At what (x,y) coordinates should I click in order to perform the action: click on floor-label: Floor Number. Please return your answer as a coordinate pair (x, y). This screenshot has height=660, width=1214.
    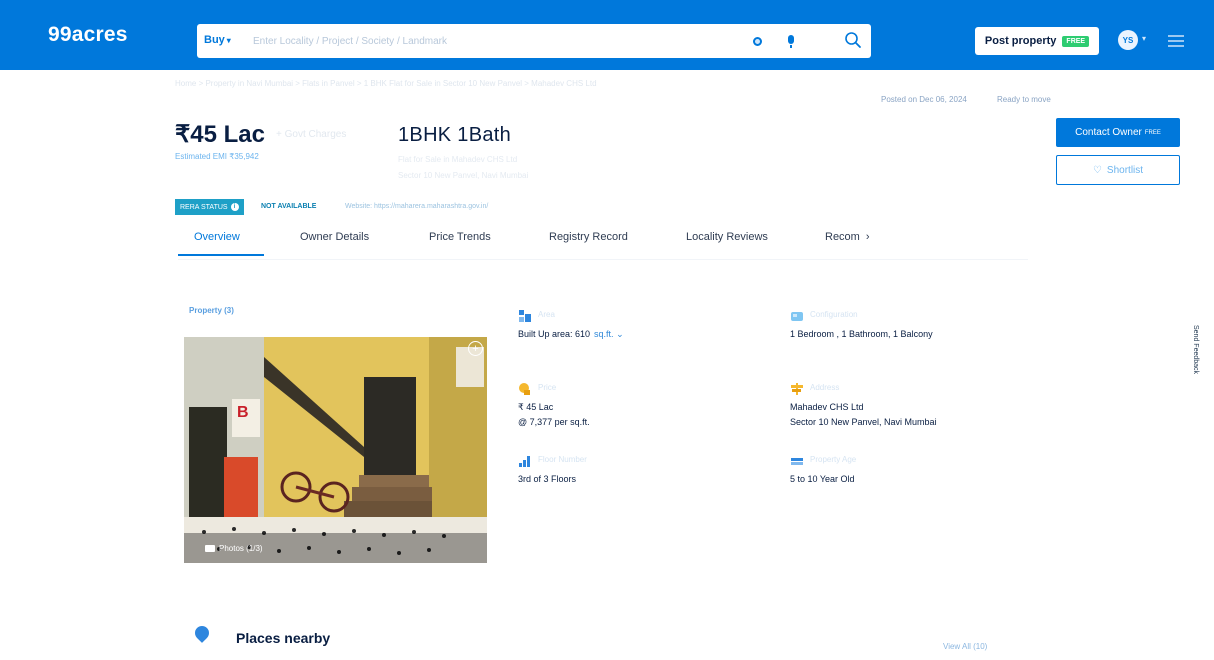
    Looking at the image, I should click on (562, 459).